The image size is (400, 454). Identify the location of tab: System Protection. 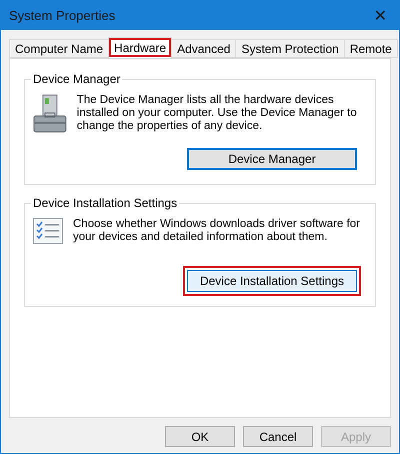
(290, 48).